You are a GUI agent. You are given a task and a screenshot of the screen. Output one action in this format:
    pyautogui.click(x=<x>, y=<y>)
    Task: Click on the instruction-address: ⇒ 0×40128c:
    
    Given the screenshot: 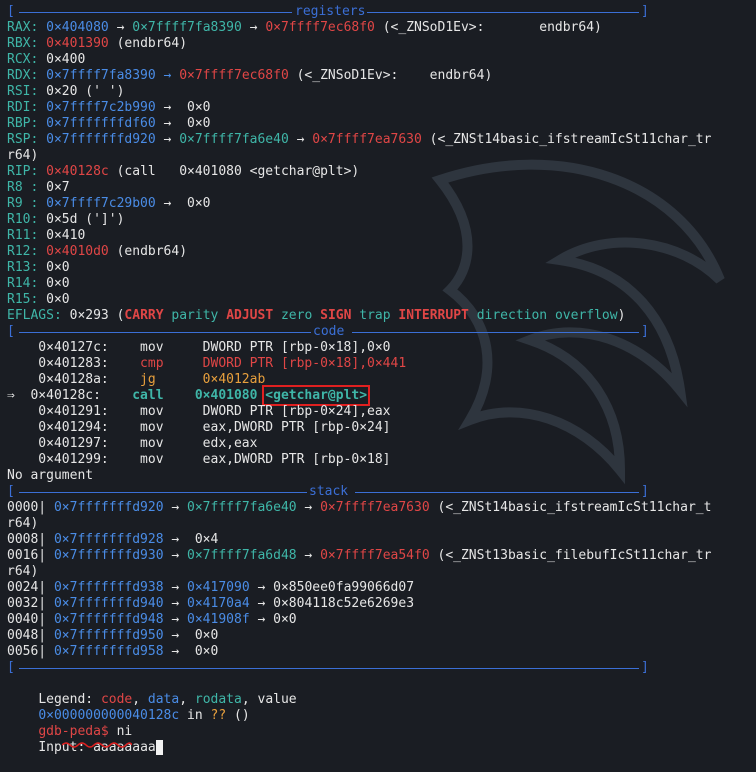 What is the action you would take?
    pyautogui.click(x=54, y=395)
    